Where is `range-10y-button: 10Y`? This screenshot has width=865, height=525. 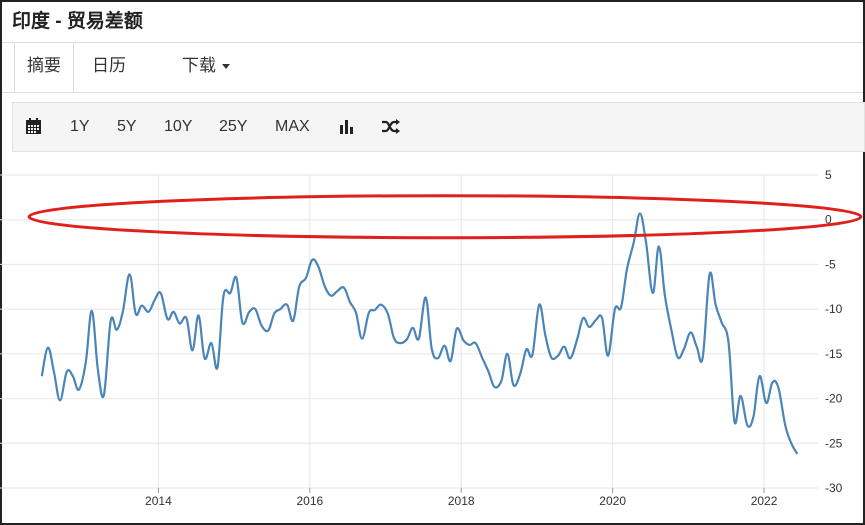 range-10y-button: 10Y is located at coordinates (178, 127).